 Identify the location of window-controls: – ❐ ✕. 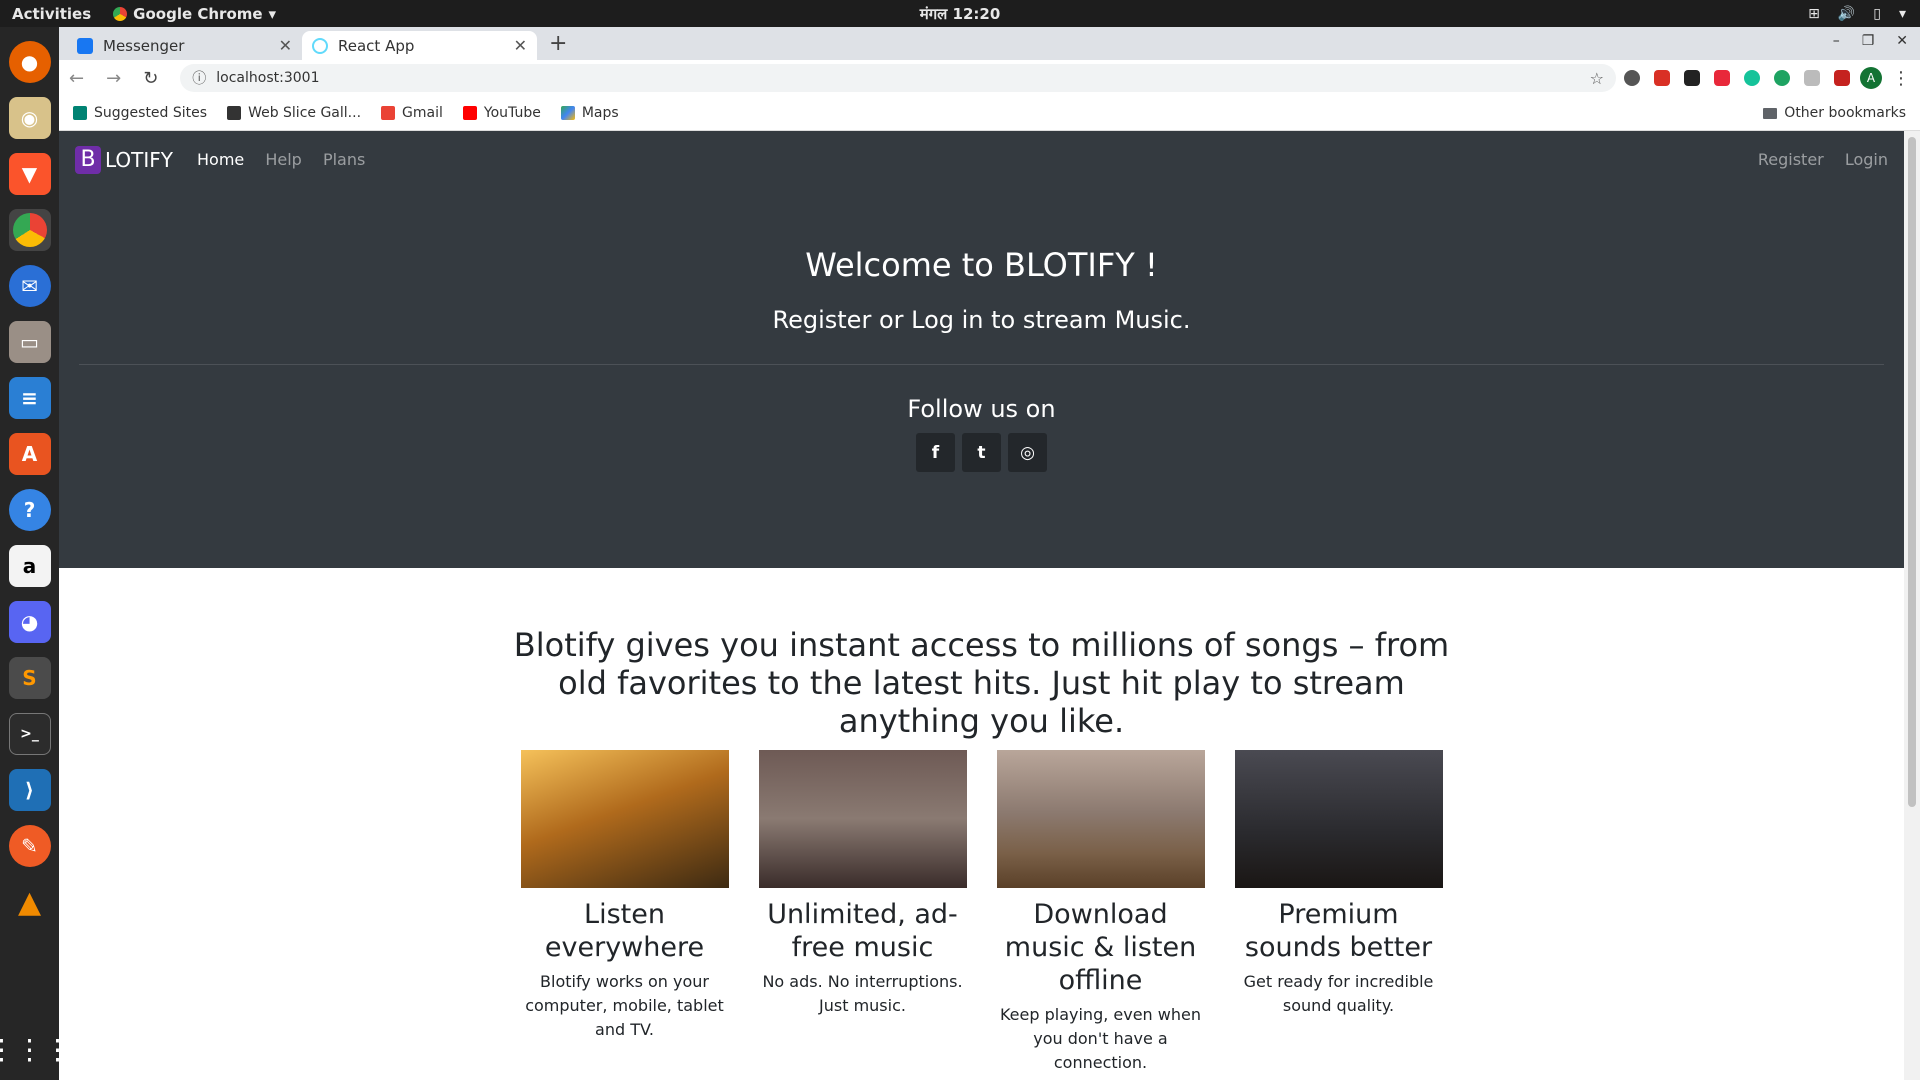
(1870, 41).